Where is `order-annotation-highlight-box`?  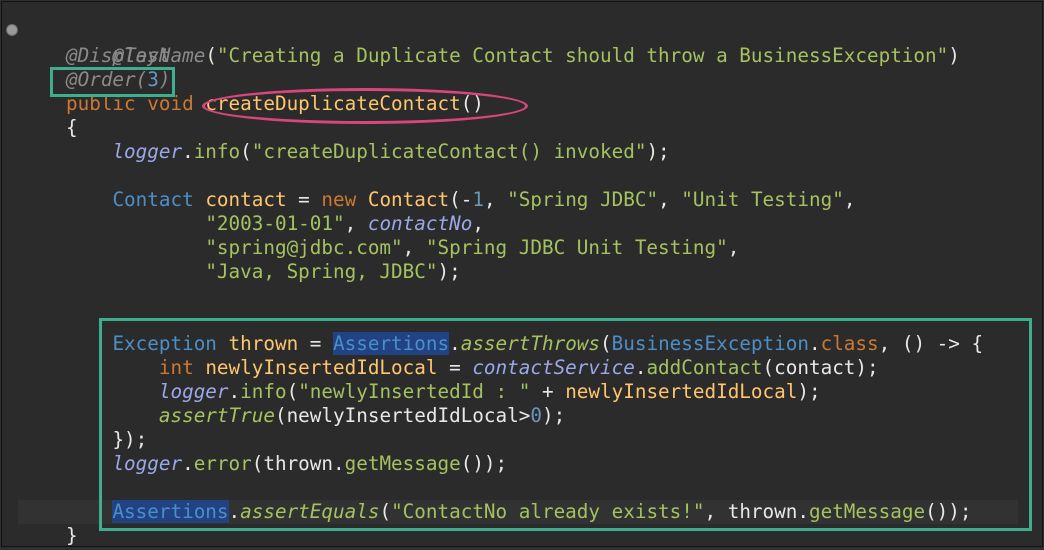 order-annotation-highlight-box is located at coordinates (112, 82).